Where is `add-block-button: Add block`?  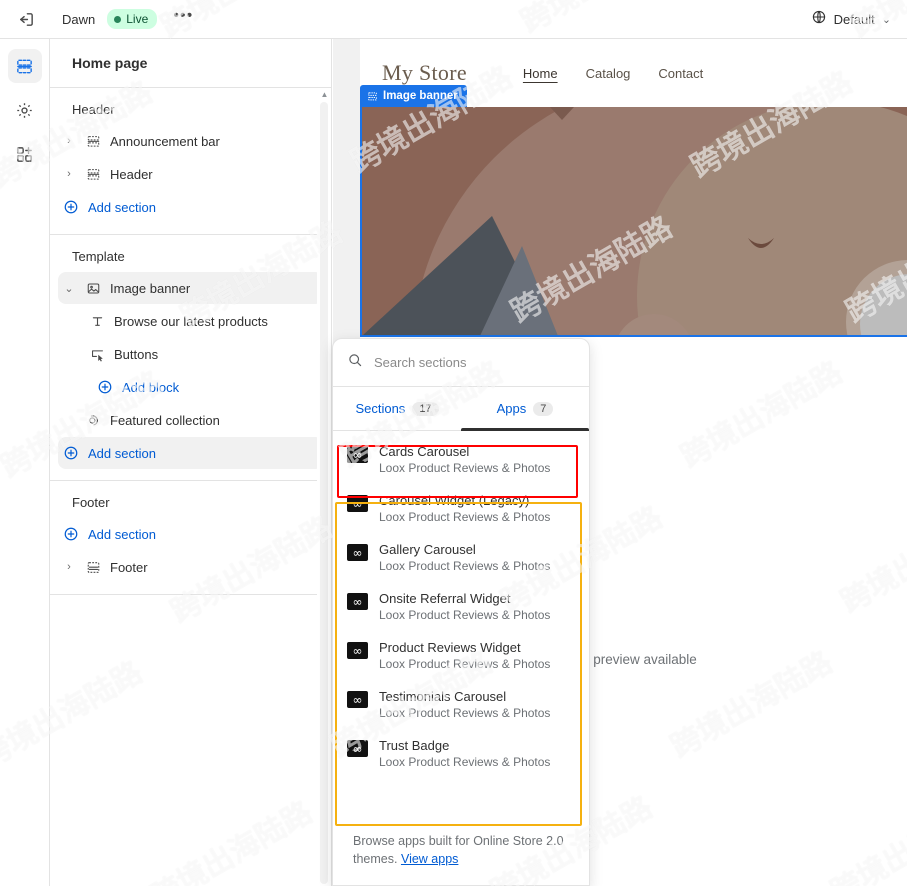
add-block-button: Add block is located at coordinates (207, 387).